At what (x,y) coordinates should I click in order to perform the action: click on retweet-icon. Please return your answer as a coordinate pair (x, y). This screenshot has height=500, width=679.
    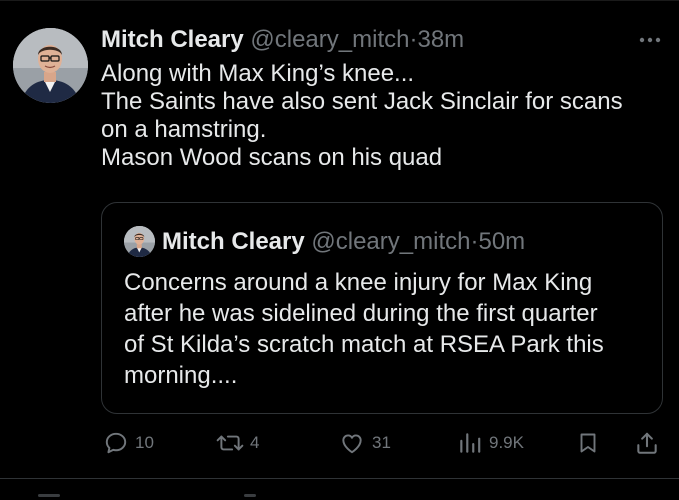
    Looking at the image, I should click on (230, 443).